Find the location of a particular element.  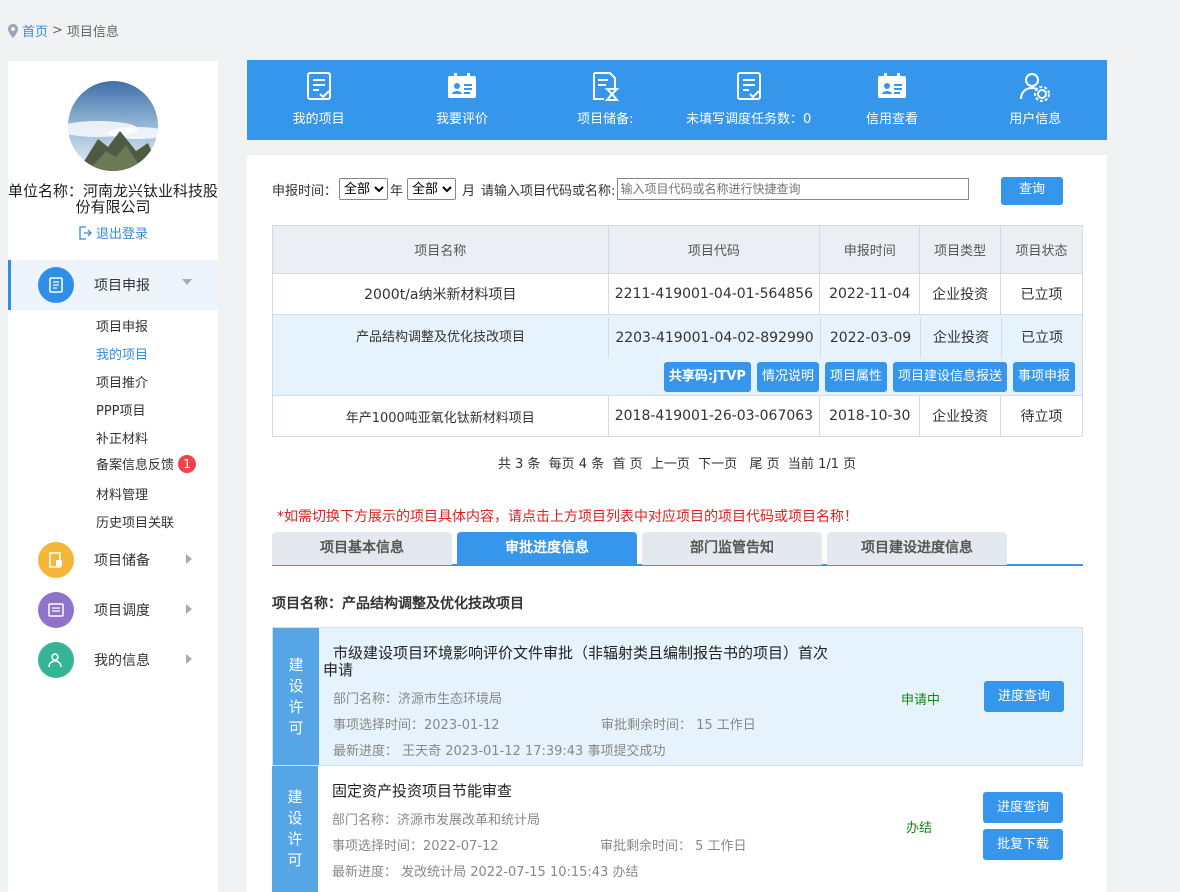

toolbar-label: 信用查看 is located at coordinates (891, 119).